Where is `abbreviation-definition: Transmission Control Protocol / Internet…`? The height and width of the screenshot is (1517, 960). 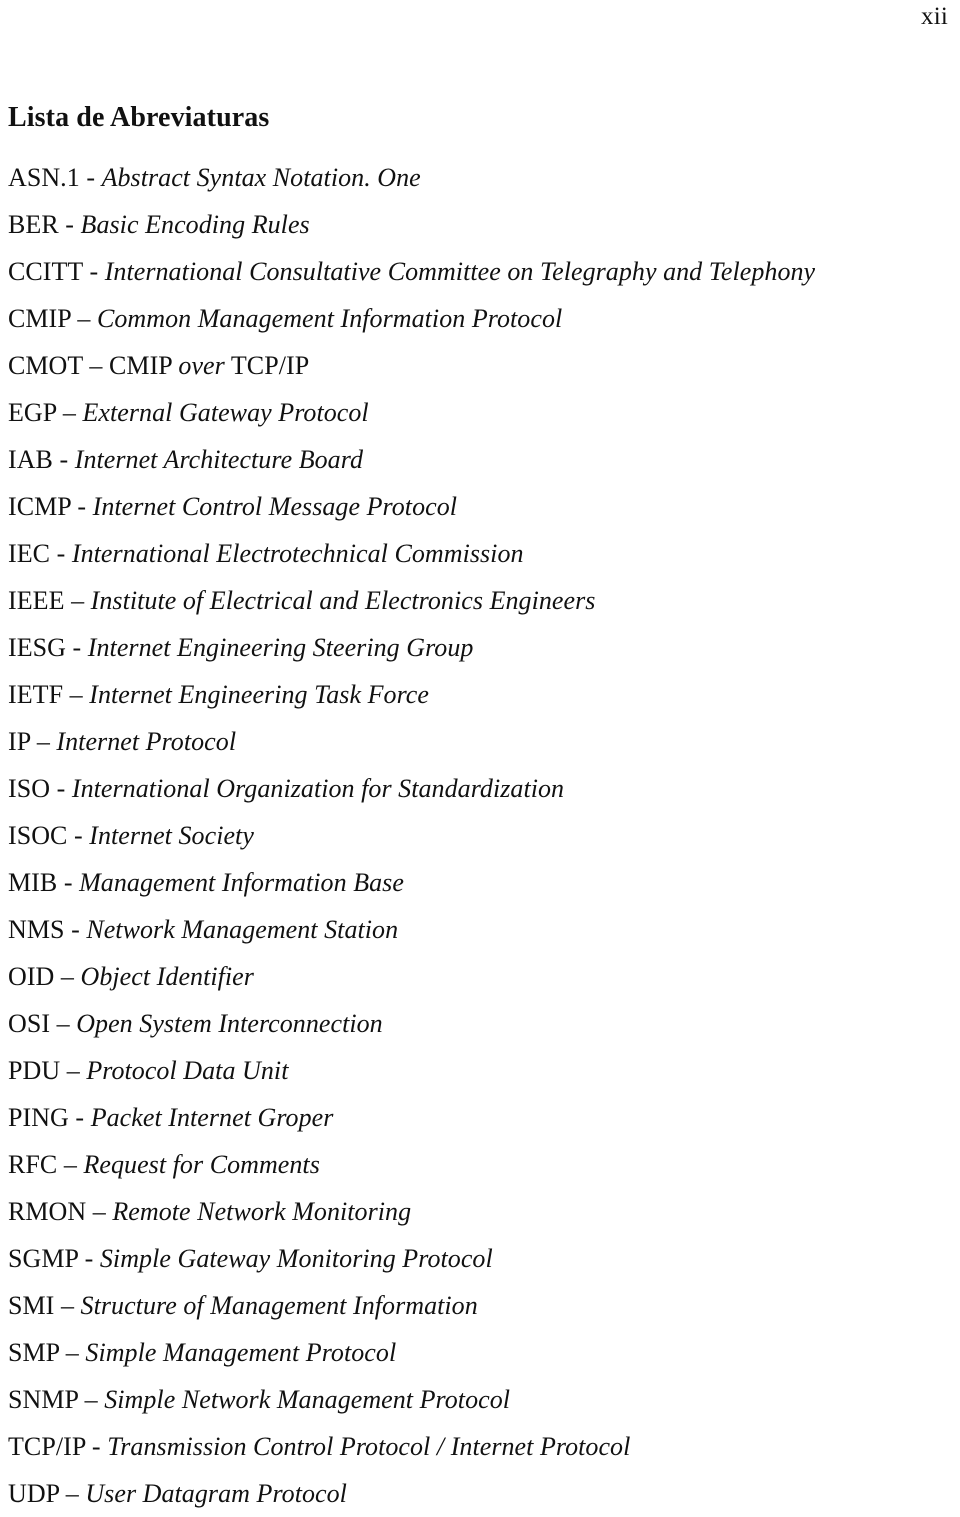
abbreviation-definition: Transmission Control Protocol / Internet… is located at coordinates (369, 1446).